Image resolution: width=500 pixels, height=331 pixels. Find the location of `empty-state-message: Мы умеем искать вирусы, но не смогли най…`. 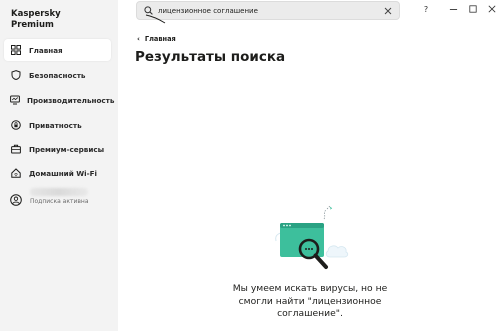

empty-state-message: Мы умеем искать вирусы, но не смогли най… is located at coordinates (310, 302).